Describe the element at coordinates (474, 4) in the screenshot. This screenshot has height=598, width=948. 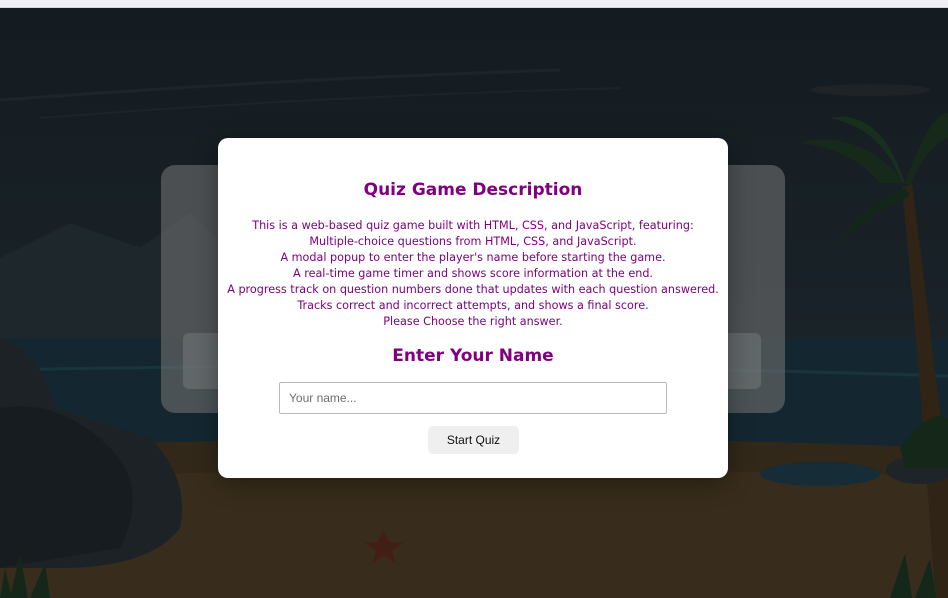
I see `browser-top-strip` at that location.